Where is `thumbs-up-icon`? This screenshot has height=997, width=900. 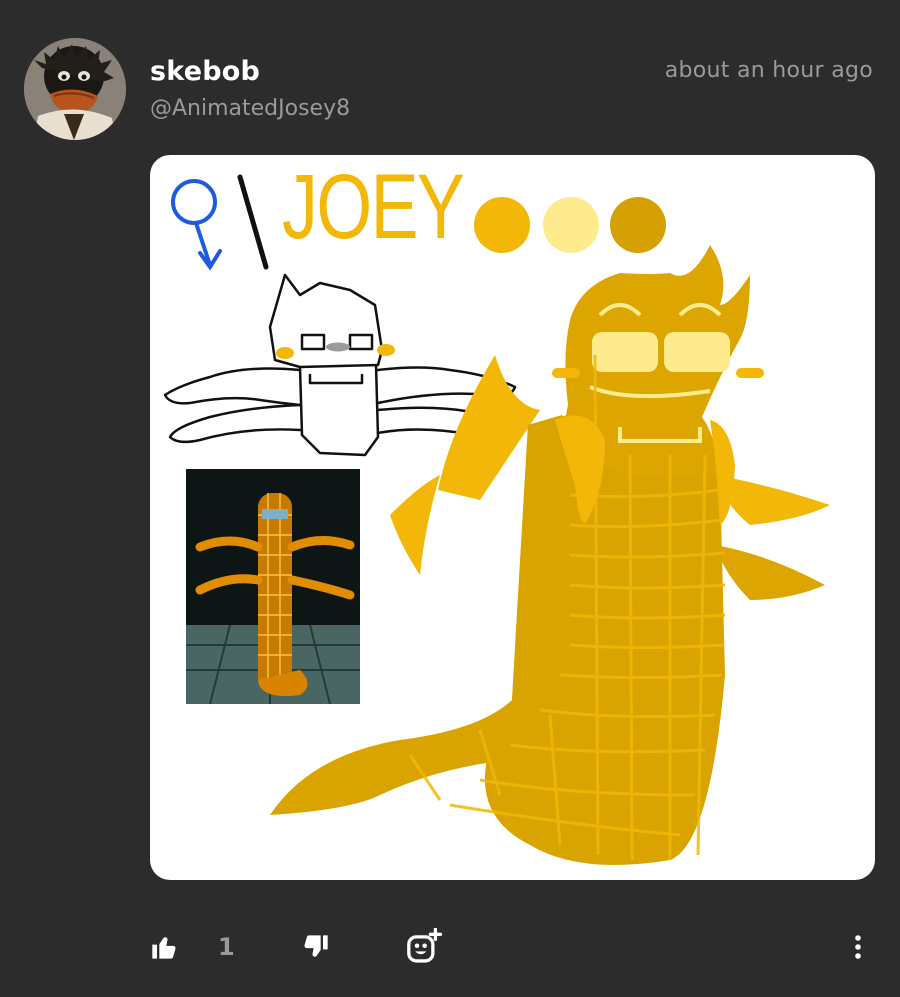 thumbs-up-icon is located at coordinates (164, 948).